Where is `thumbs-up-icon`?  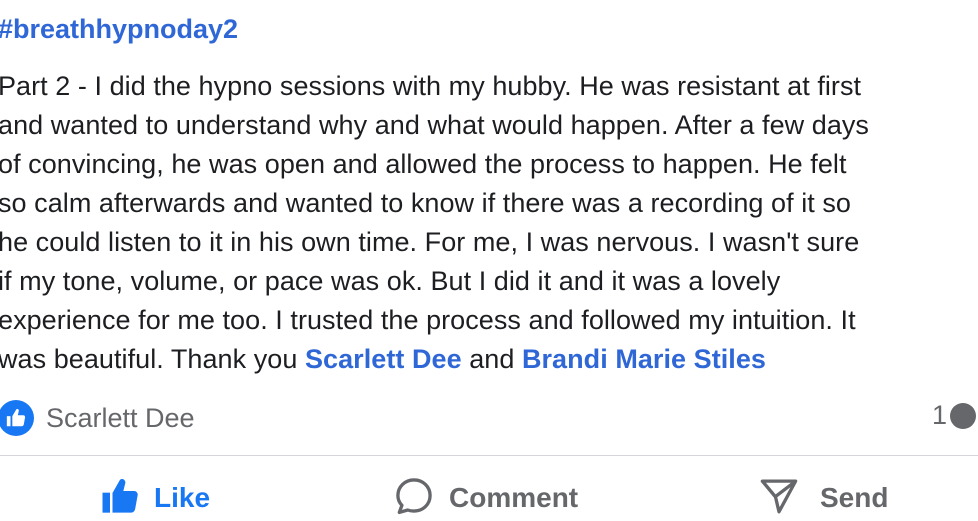 thumbs-up-icon is located at coordinates (17, 418).